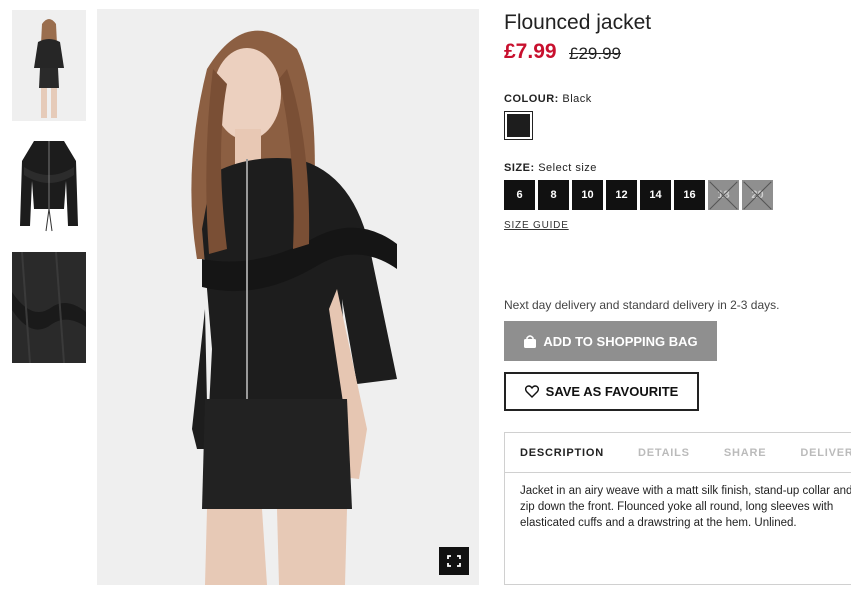  I want to click on size-option-14: 14, so click(655, 195).